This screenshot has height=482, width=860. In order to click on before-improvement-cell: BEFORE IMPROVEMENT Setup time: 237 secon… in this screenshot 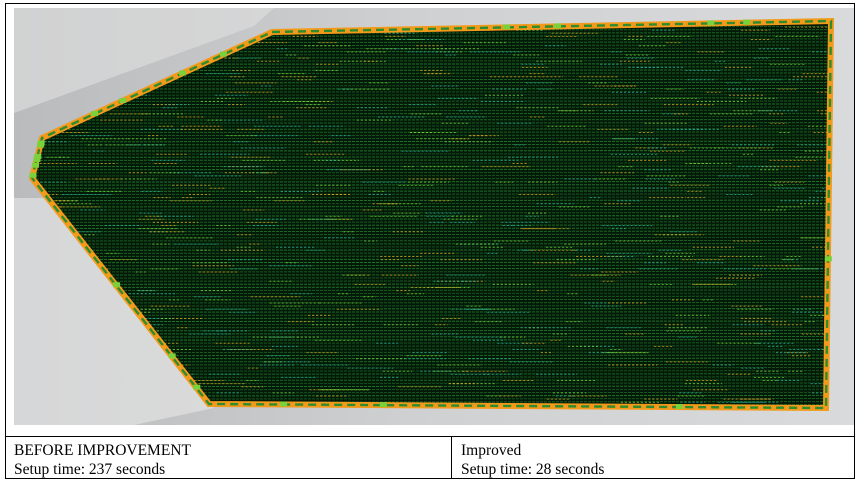, I will do `click(229, 458)`.